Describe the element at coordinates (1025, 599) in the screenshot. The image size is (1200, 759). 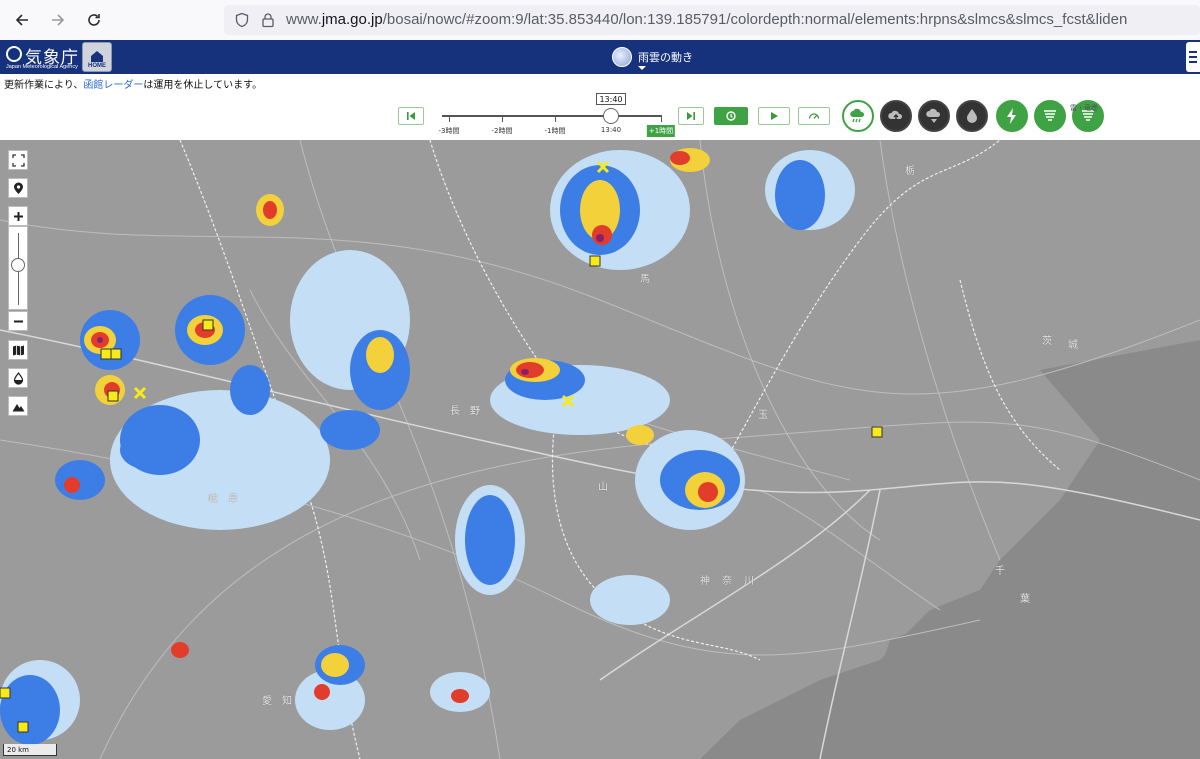
I see `map-place-label: 葉` at that location.